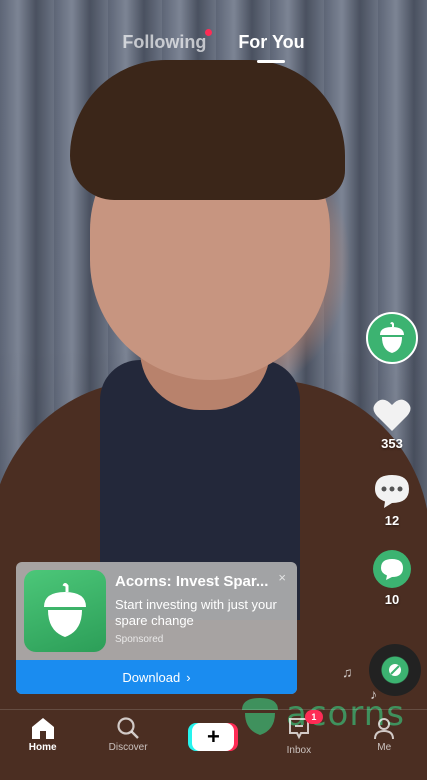 This screenshot has height=780, width=427. Describe the element at coordinates (299, 750) in the screenshot. I see `nav-inbox-label: Inbox` at that location.